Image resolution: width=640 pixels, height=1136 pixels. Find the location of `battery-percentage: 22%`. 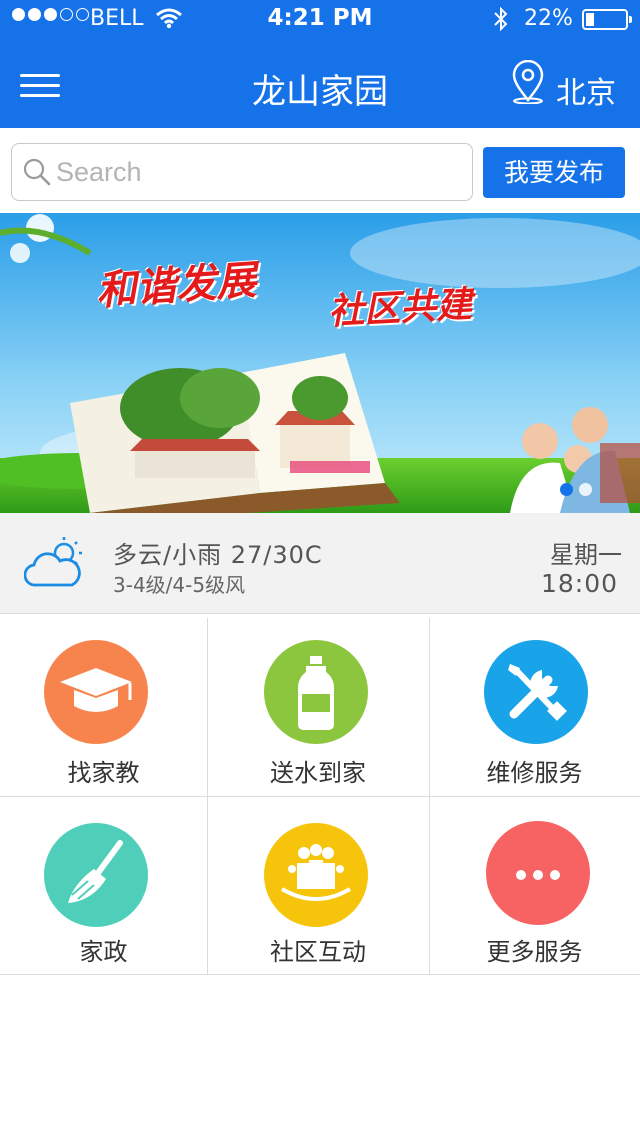

battery-percentage: 22% is located at coordinates (548, 18).